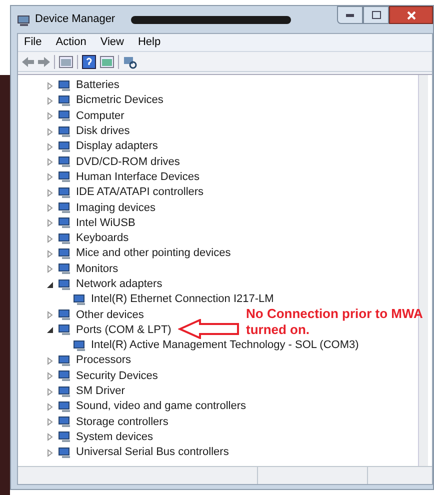 This screenshot has width=434, height=495. What do you see at coordinates (100, 116) in the screenshot?
I see `tree-item: Computer` at bounding box center [100, 116].